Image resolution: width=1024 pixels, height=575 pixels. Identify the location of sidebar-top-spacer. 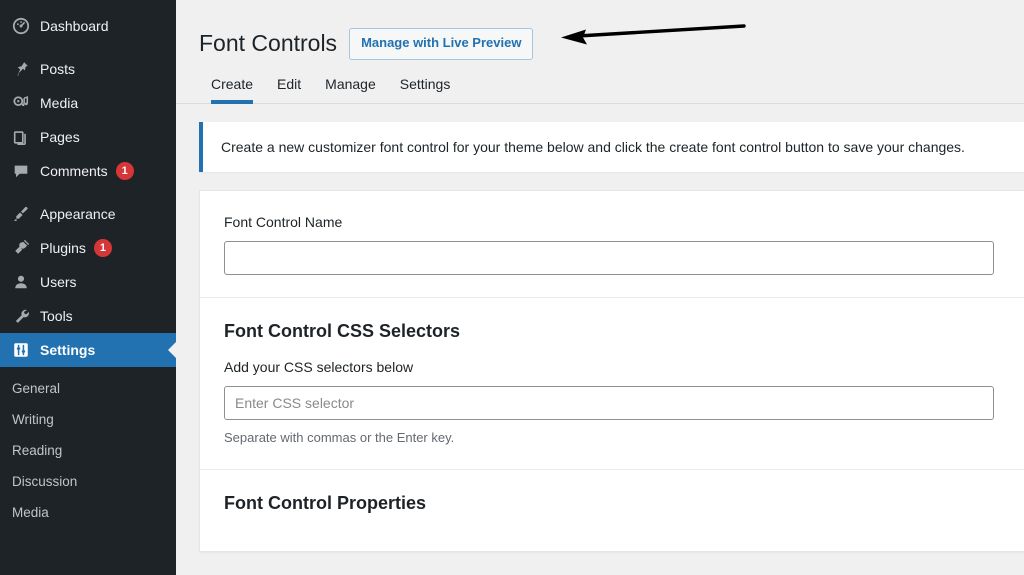
(88, 4).